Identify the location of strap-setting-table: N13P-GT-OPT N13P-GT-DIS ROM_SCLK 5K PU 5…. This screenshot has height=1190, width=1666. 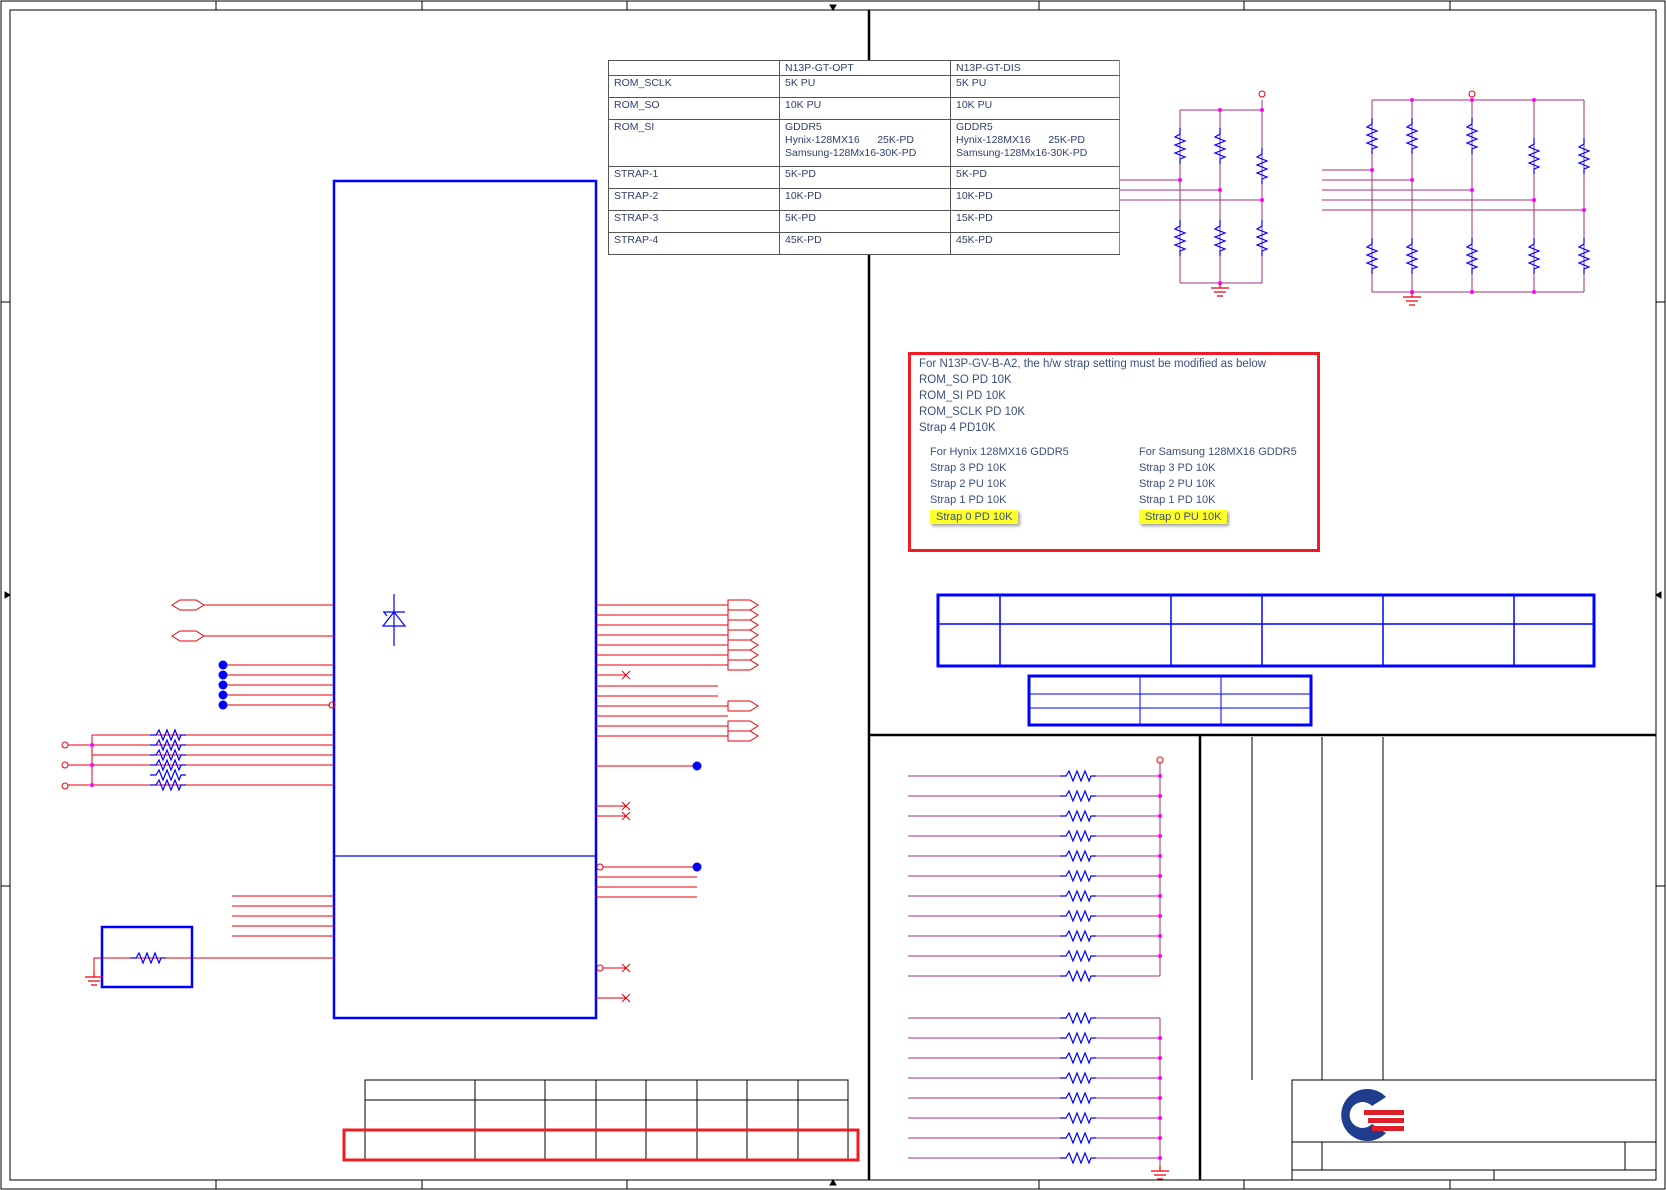
(864, 157).